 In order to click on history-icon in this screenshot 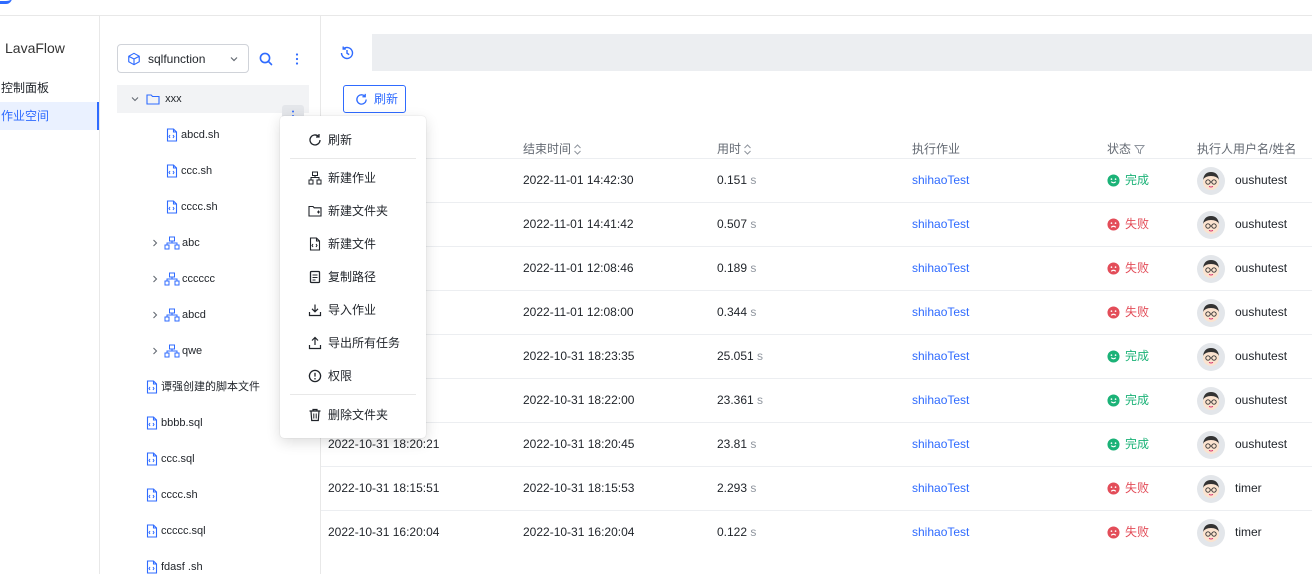, I will do `click(347, 53)`.